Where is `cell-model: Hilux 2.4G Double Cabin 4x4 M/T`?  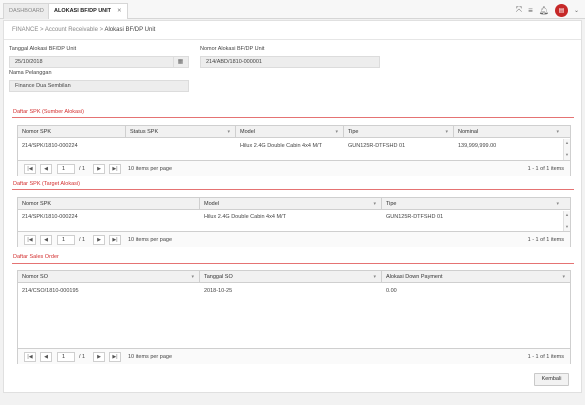 cell-model: Hilux 2.4G Double Cabin 4x4 M/T is located at coordinates (281, 146).